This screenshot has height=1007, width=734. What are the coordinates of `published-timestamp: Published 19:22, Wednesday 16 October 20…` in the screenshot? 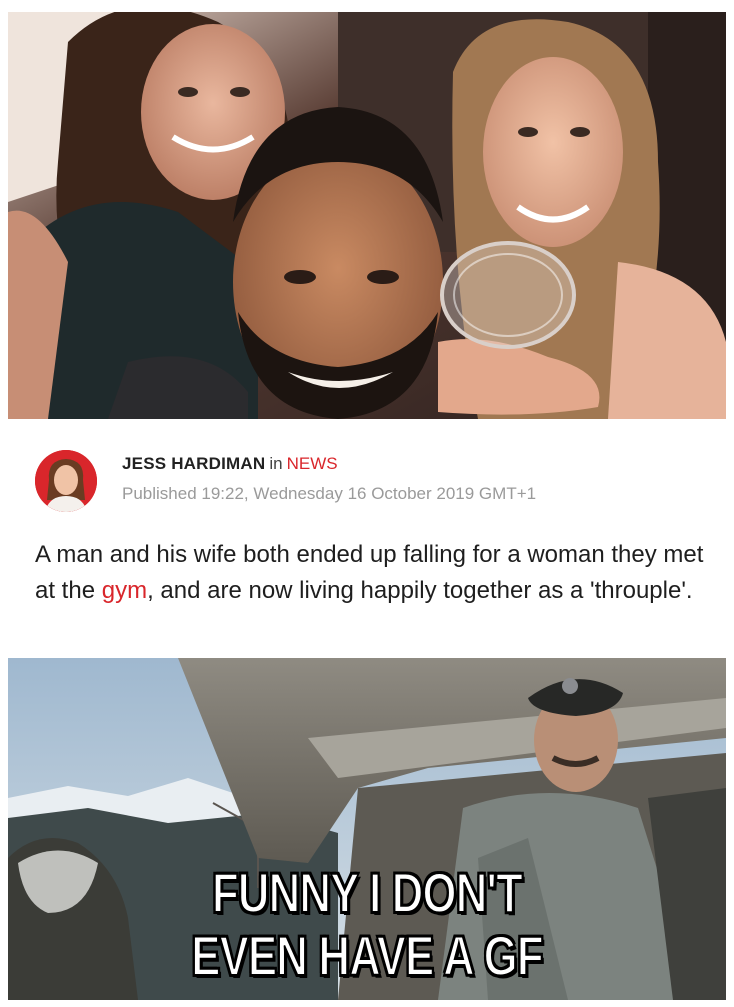 It's located at (329, 493).